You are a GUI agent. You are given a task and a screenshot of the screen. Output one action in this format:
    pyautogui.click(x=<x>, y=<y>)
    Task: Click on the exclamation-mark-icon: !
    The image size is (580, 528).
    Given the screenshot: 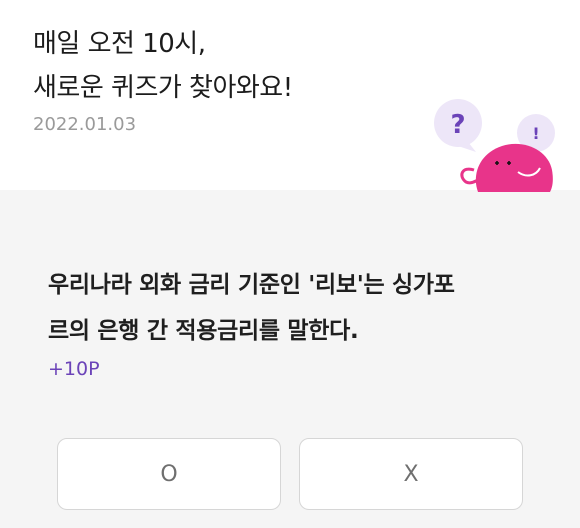 What is the action you would take?
    pyautogui.click(x=535, y=133)
    